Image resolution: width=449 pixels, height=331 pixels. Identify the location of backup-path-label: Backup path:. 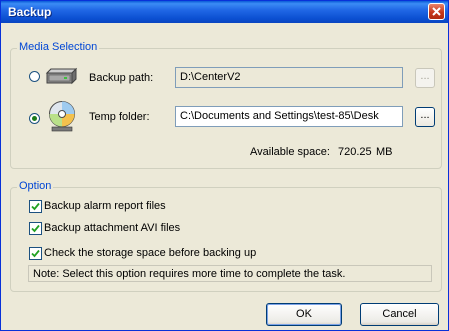
(121, 78).